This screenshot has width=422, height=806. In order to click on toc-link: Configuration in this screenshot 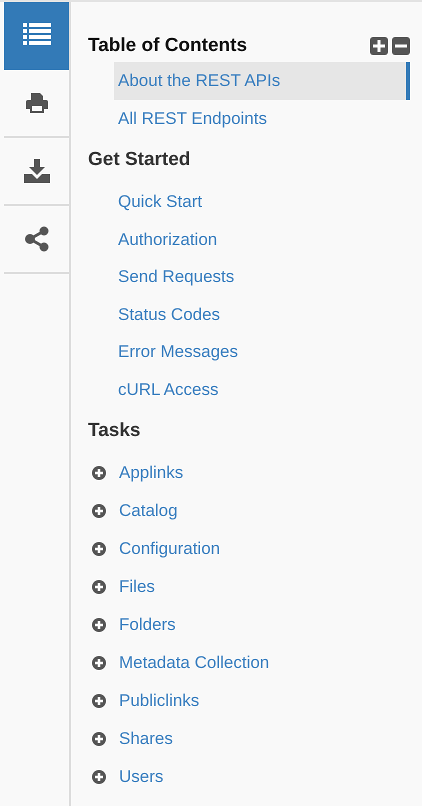, I will do `click(169, 549)`.